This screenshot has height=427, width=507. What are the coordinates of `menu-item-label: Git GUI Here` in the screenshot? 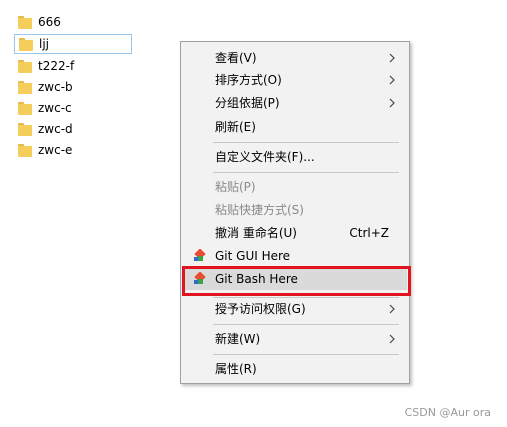 It's located at (253, 256).